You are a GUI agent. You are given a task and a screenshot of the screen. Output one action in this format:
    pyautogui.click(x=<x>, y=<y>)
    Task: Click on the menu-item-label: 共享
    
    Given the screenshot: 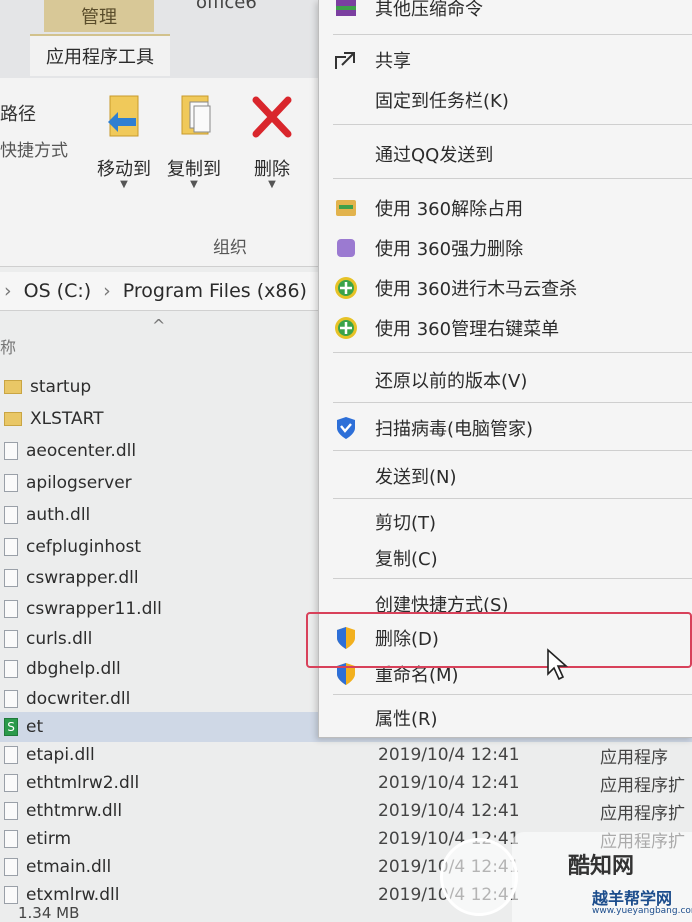 What is the action you would take?
    pyautogui.click(x=393, y=61)
    